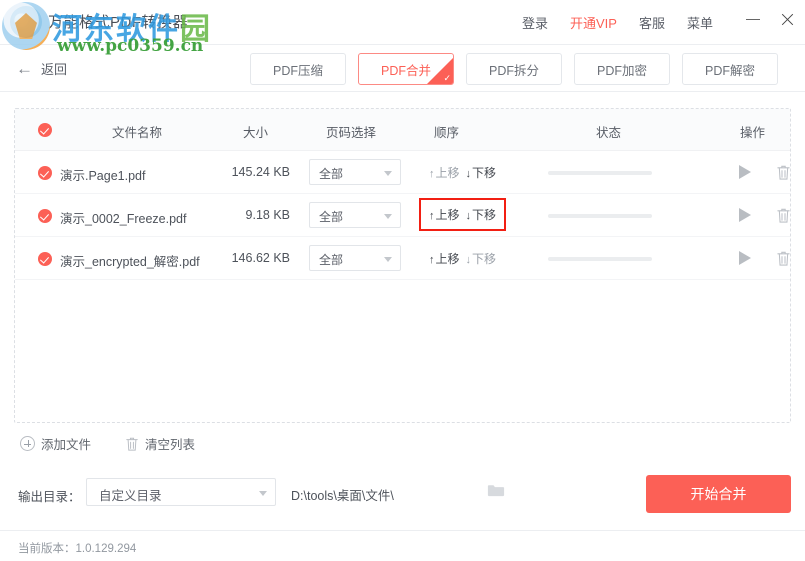 The height and width of the screenshot is (561, 805). I want to click on start-merge-button: 开始合并, so click(718, 494).